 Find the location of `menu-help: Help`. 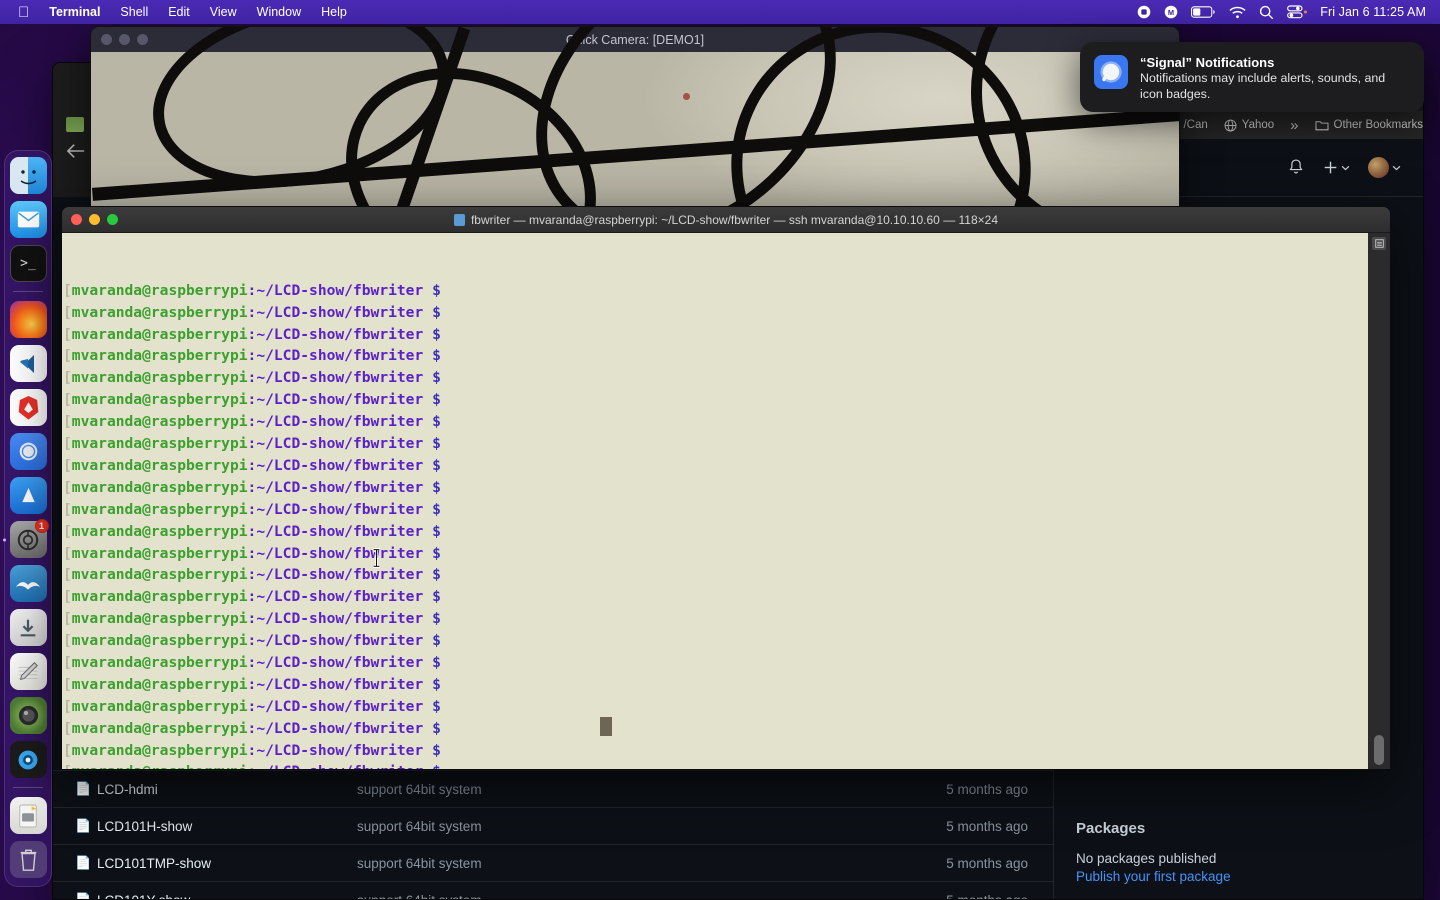

menu-help: Help is located at coordinates (334, 12).